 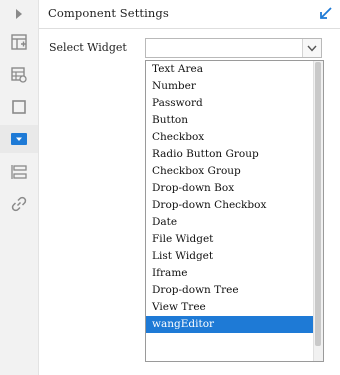 What do you see at coordinates (318, 204) in the screenshot?
I see `scrollbar-thumb` at bounding box center [318, 204].